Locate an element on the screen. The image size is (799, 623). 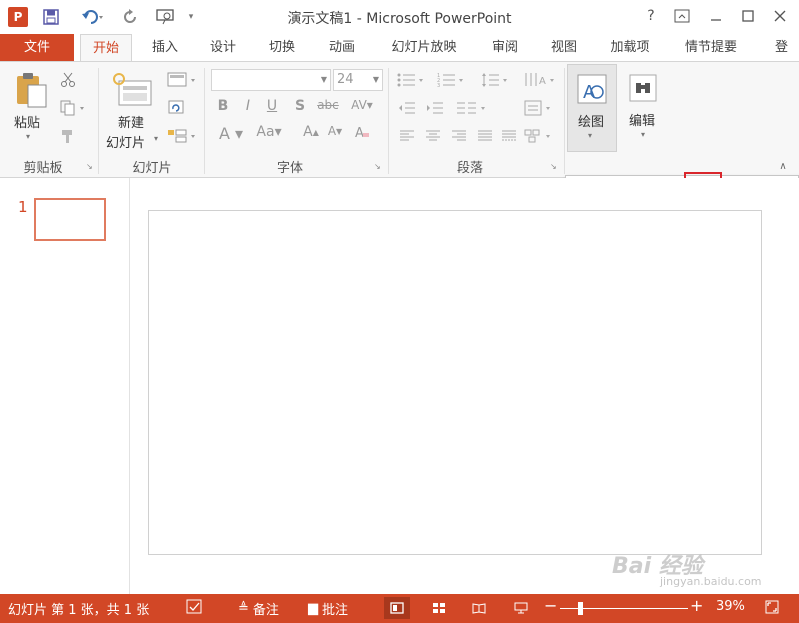
decrease-indent-icon is located at coordinates (407, 108).